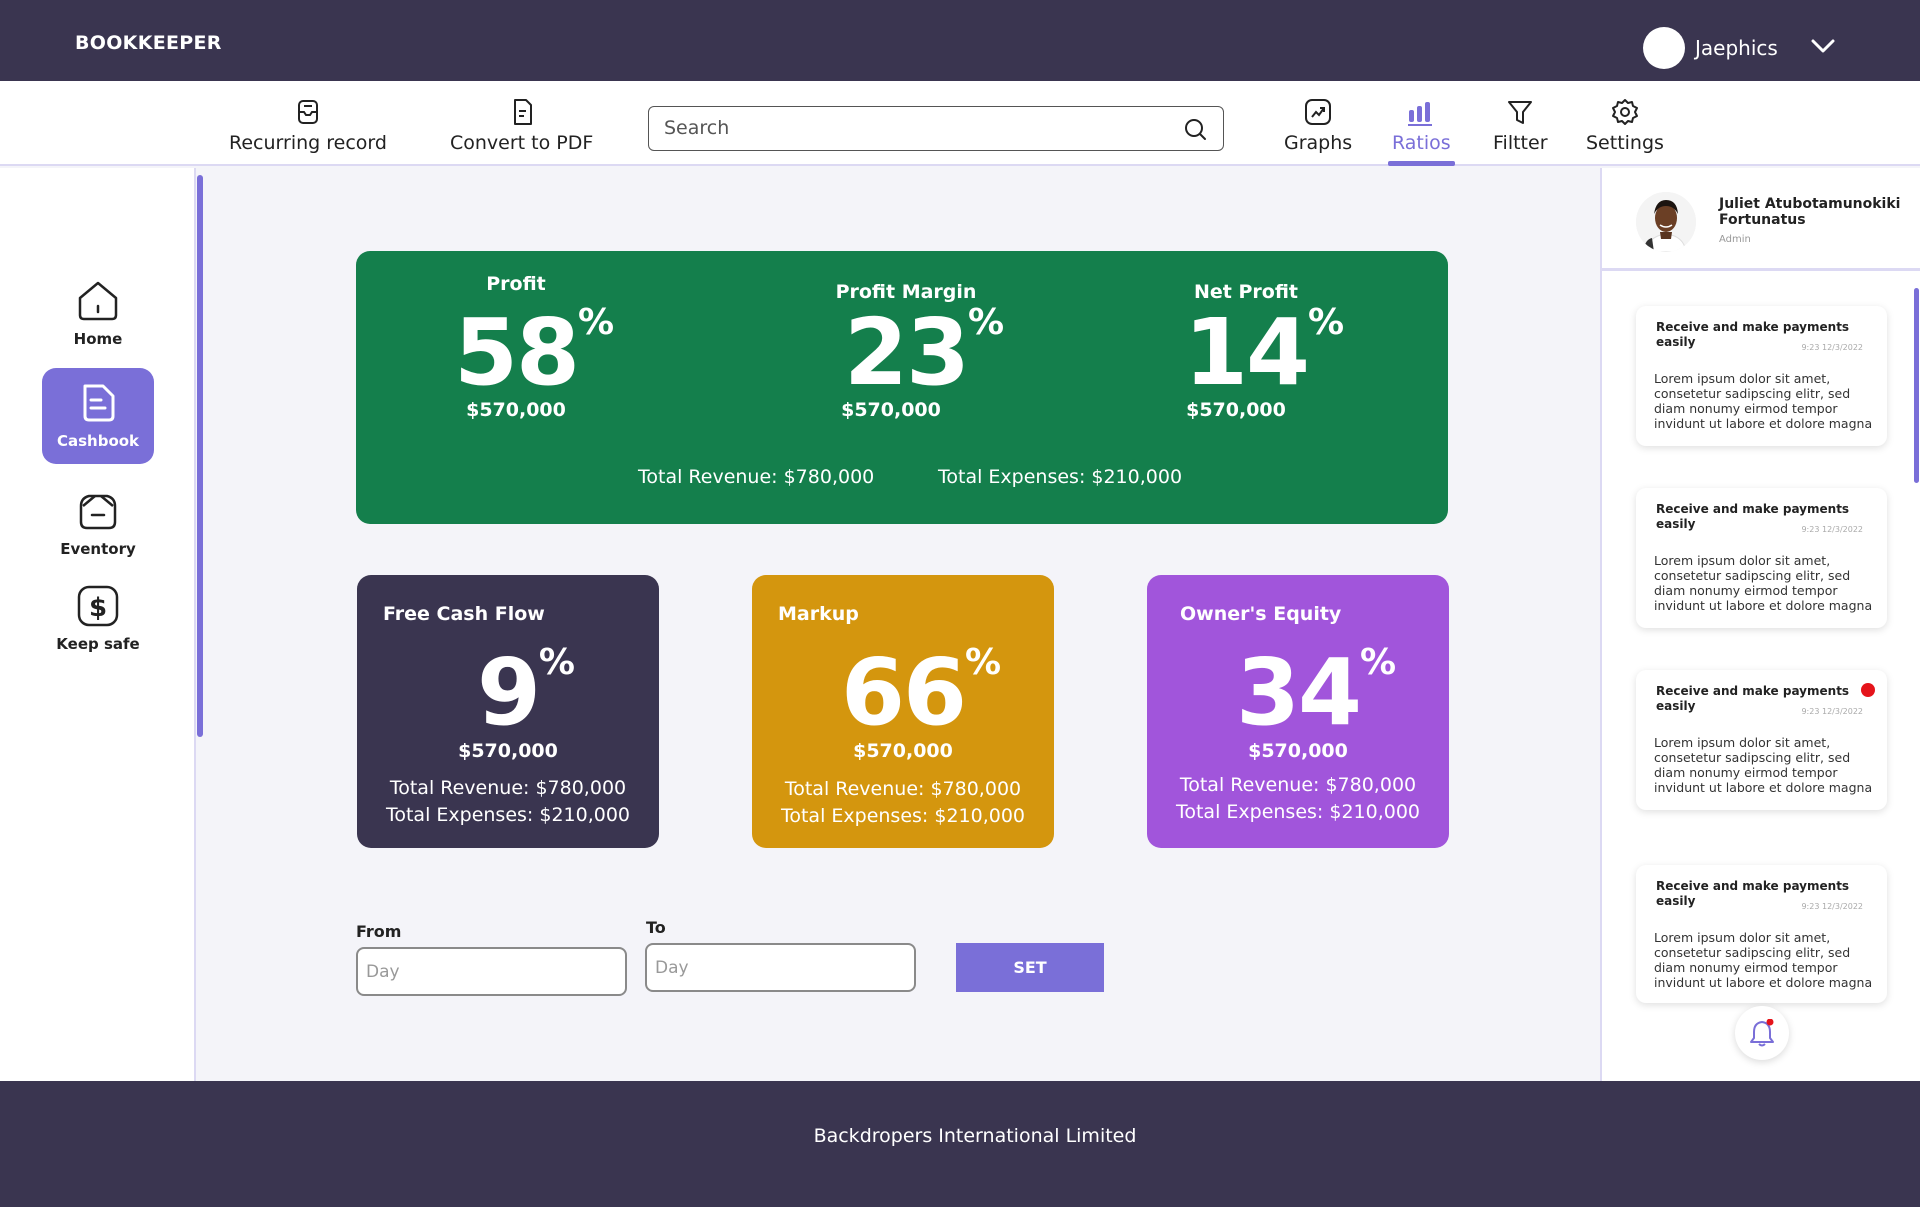  I want to click on dollar-icon: $, so click(98, 606).